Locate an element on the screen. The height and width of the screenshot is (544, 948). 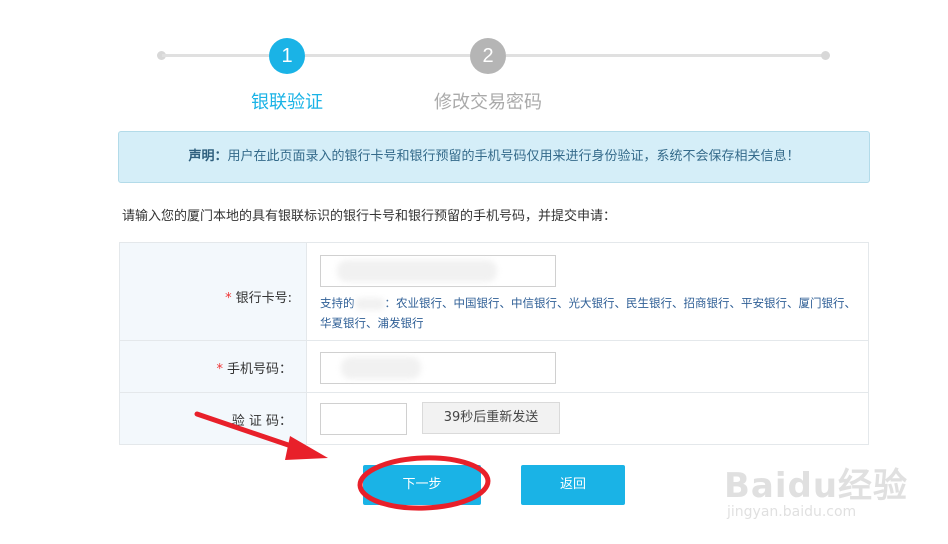
annotation-circle is located at coordinates (424, 483).